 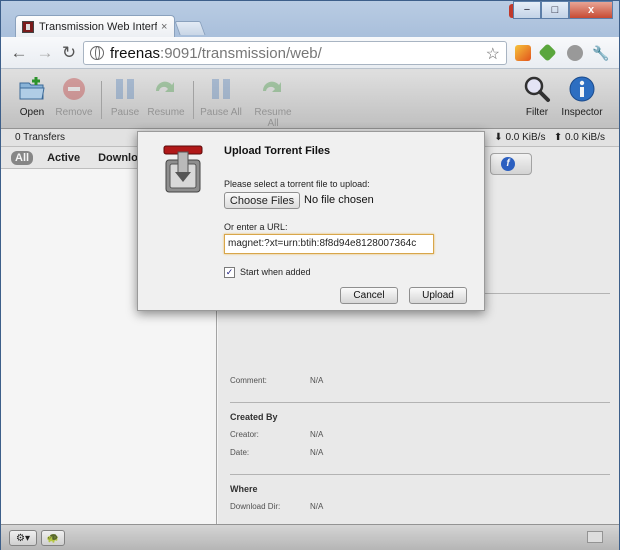 I want to click on url-host: freenas, so click(x=135, y=53).